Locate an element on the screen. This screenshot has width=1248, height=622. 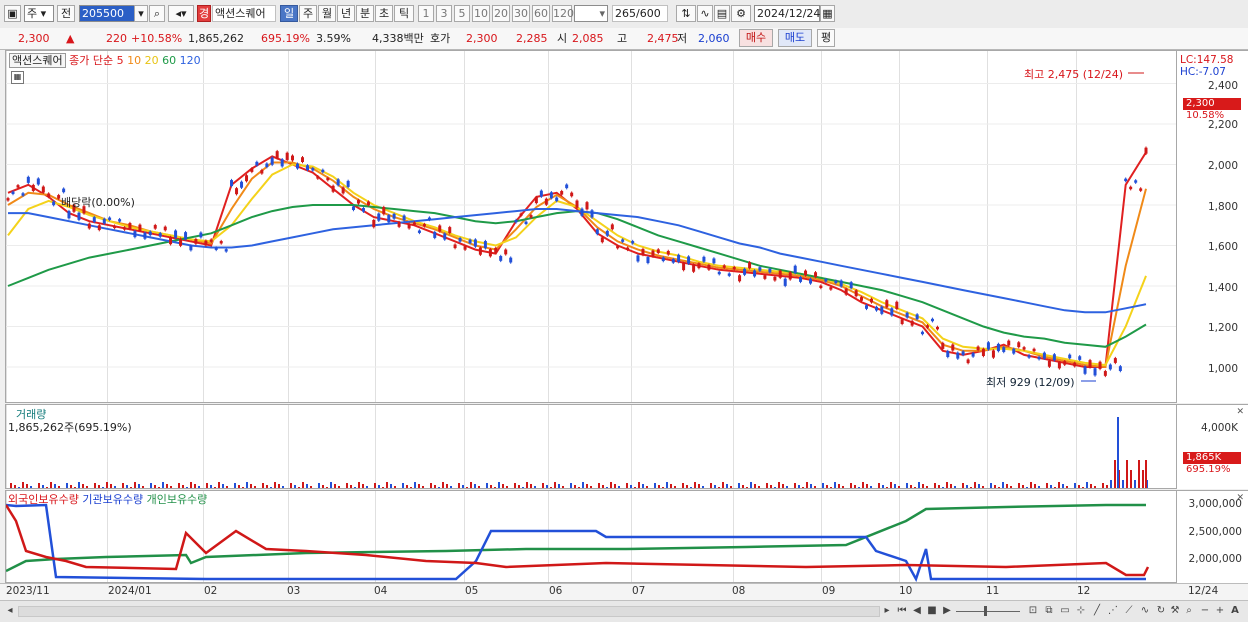
period-week: 주 is located at coordinates (308, 13).